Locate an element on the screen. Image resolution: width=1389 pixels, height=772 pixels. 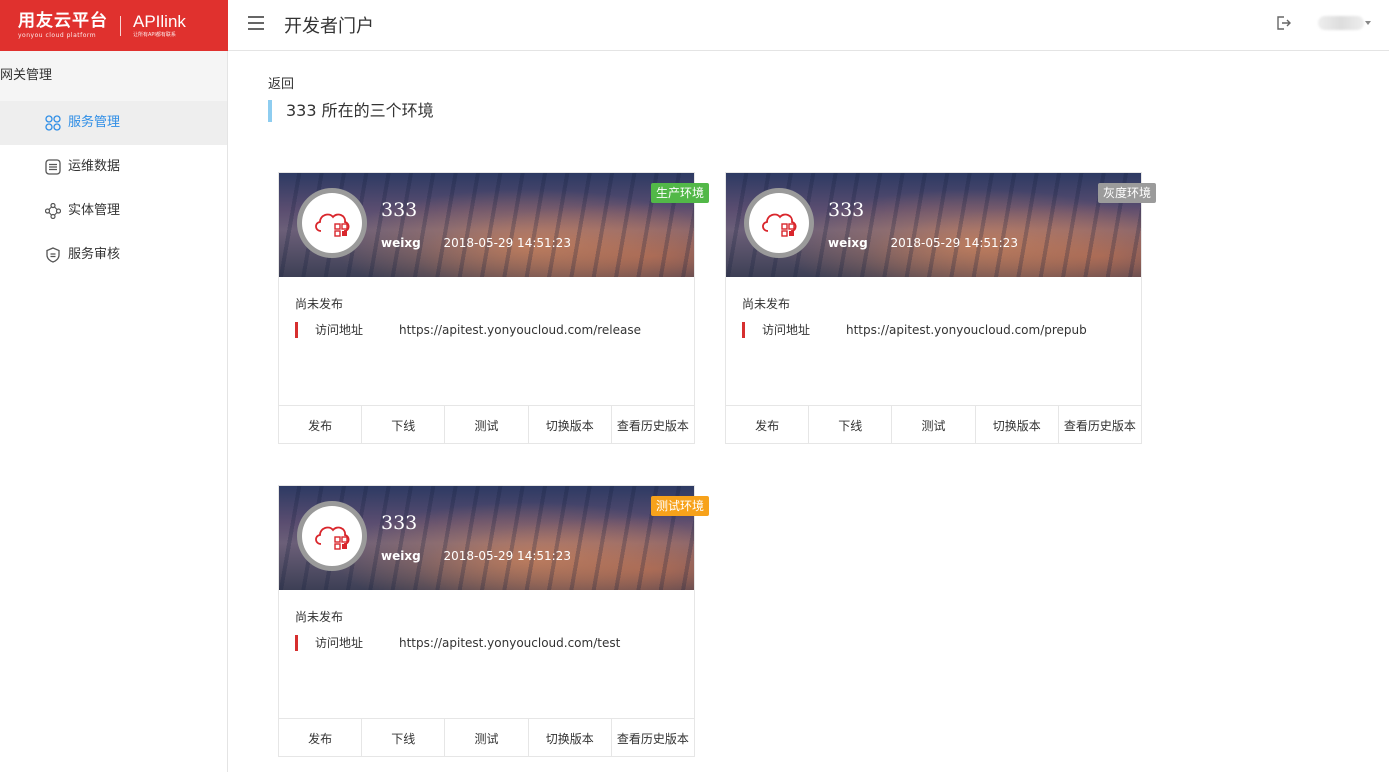
product-logo: APIlink 让所有API都有联系 is located at coordinates (159, 25).